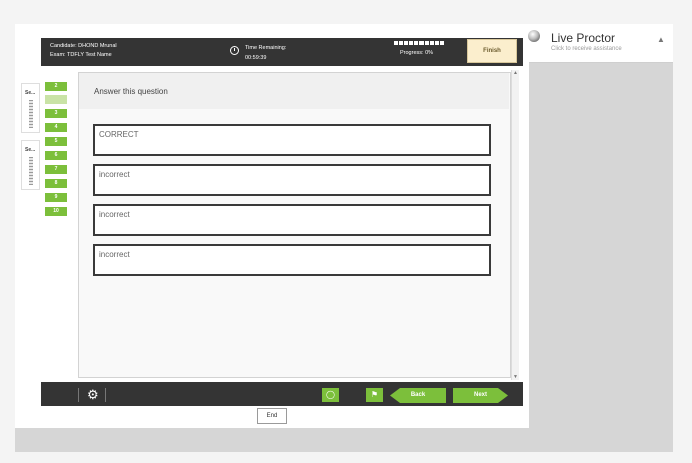 Image resolution: width=692 pixels, height=463 pixels. I want to click on footer-bar, so click(282, 394).